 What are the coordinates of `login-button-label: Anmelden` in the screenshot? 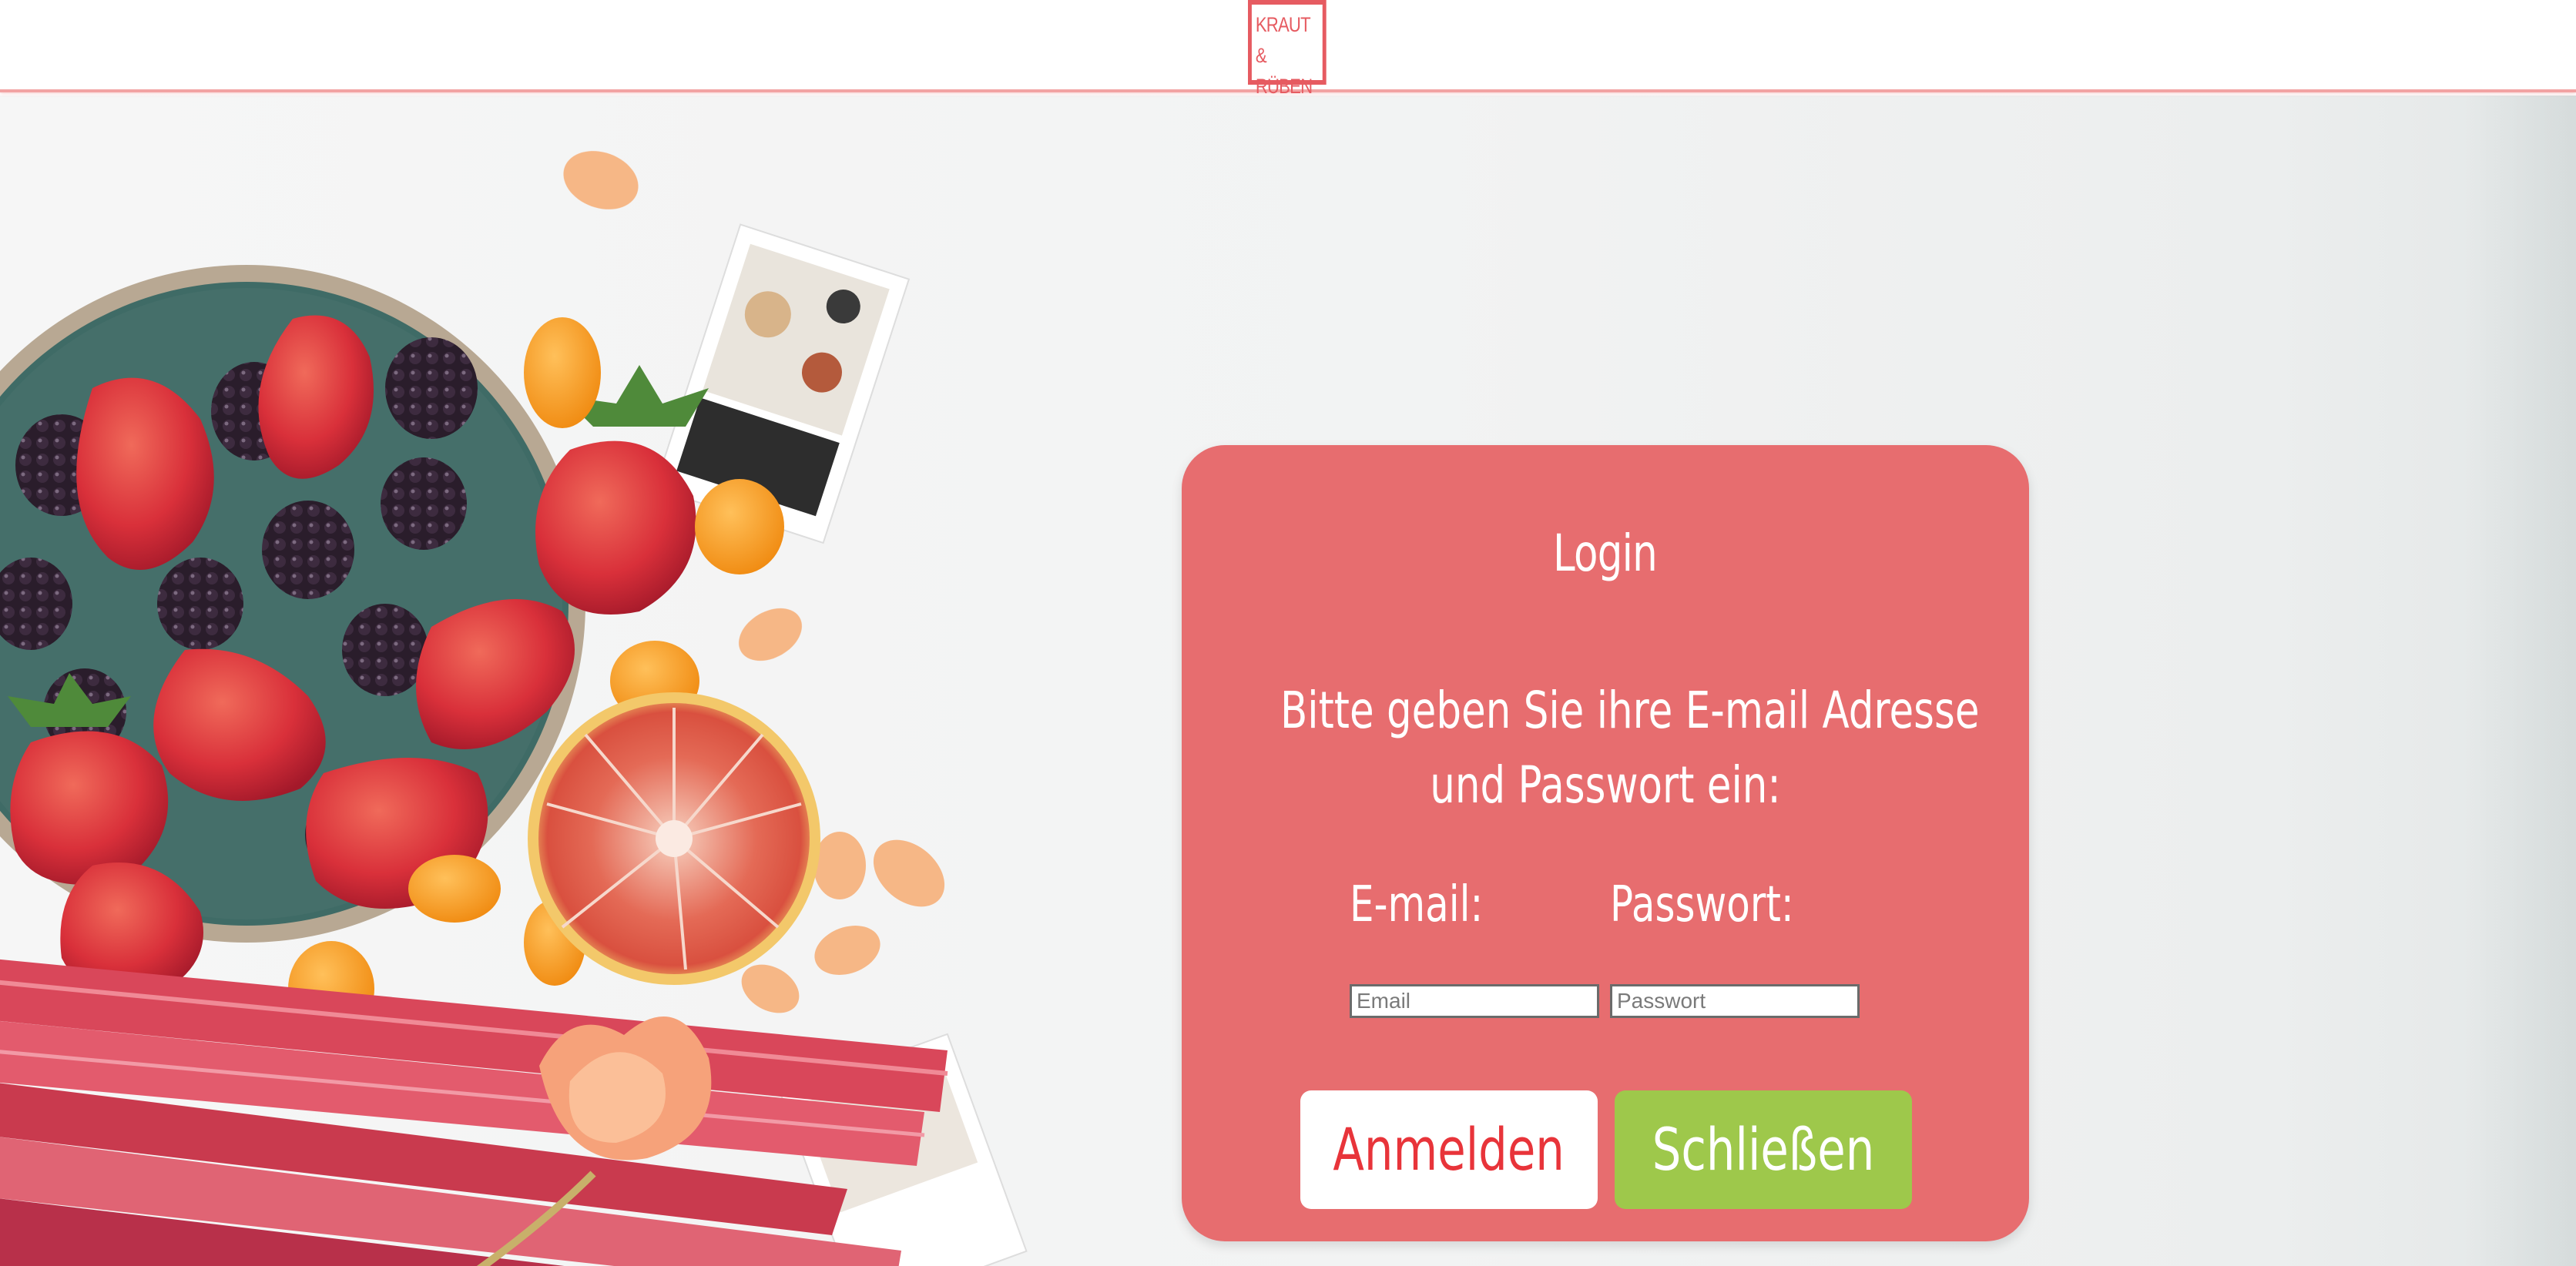 It's located at (1449, 1149).